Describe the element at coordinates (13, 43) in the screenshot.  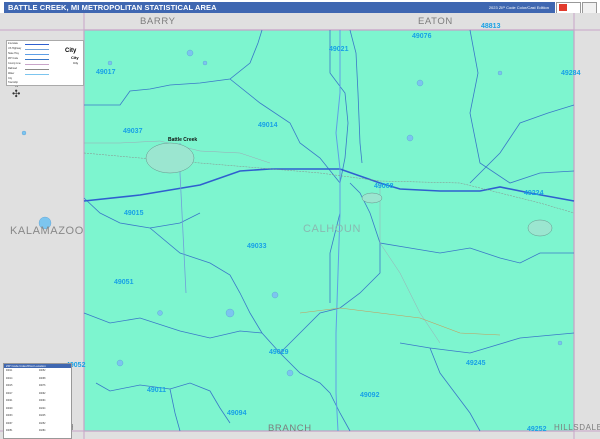
I see `legend-row: Interstate` at that location.